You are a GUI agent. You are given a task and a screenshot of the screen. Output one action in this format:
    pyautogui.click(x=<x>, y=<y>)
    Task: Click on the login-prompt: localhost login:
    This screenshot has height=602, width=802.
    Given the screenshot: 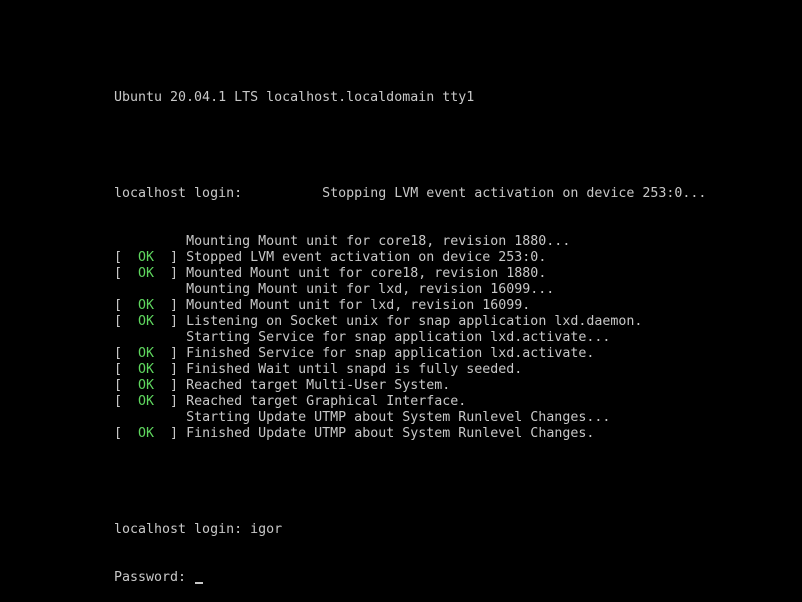 What is the action you would take?
    pyautogui.click(x=178, y=529)
    